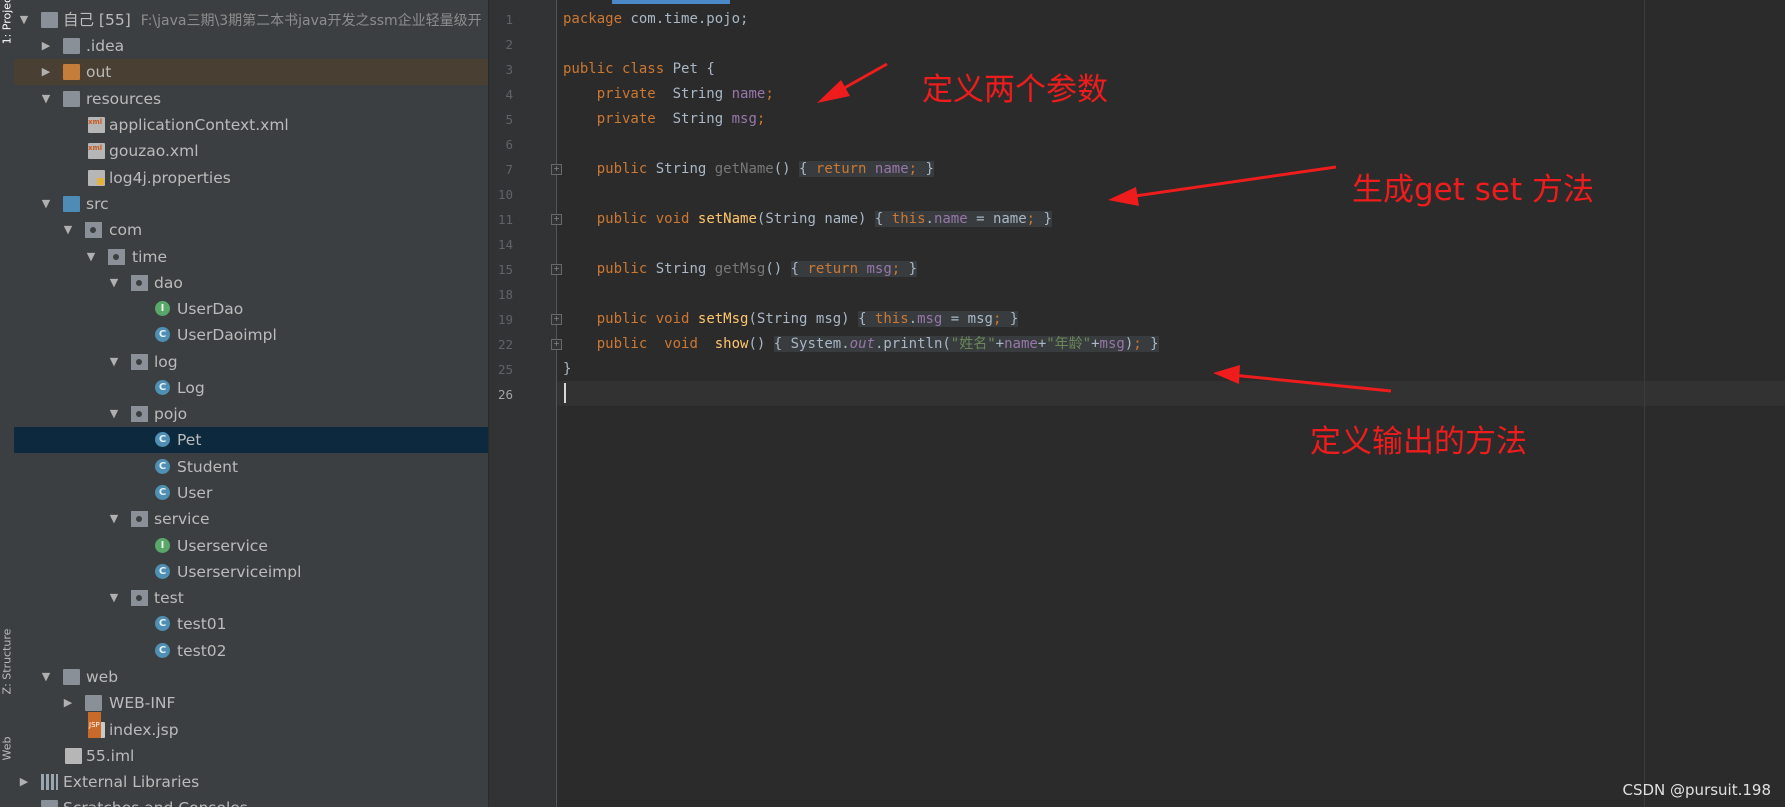 This screenshot has height=807, width=1785. Describe the element at coordinates (1473, 190) in the screenshot. I see `annotation-getset: 生成get set 方法` at that location.